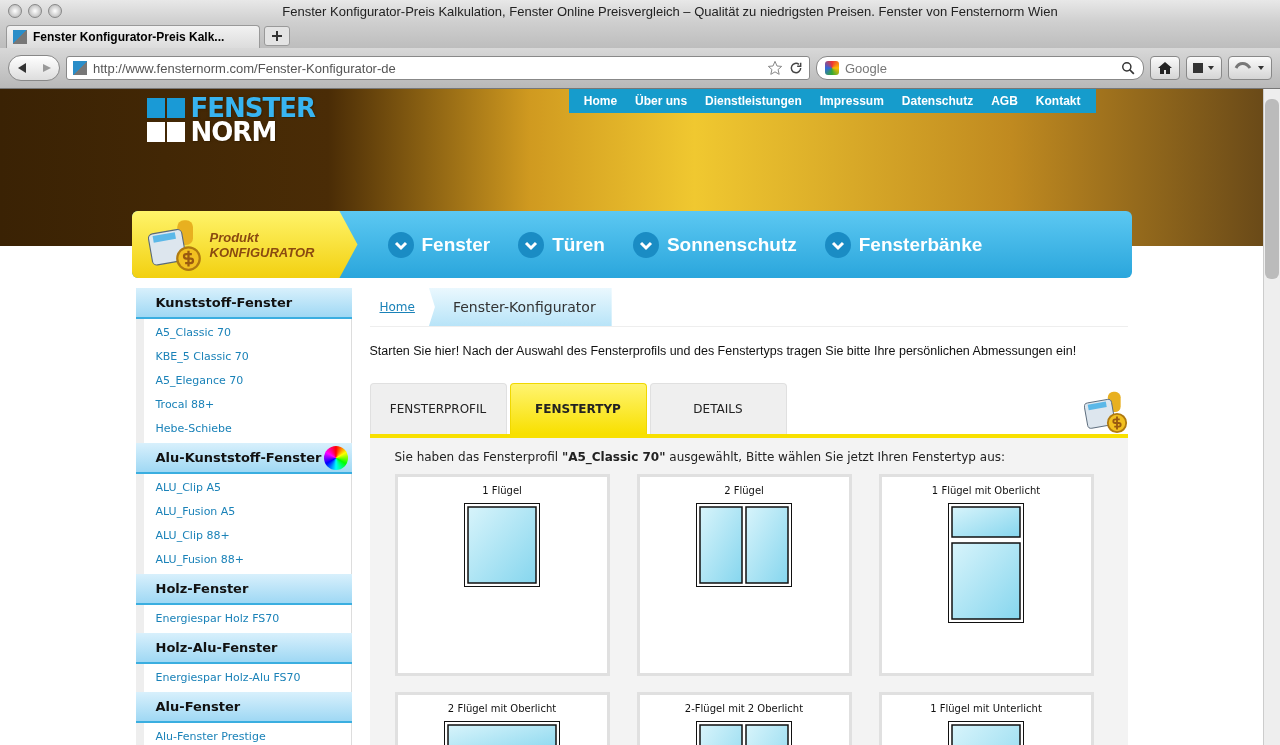  Describe the element at coordinates (1058, 101) in the screenshot. I see `top-nav-link: Kontakt` at that location.